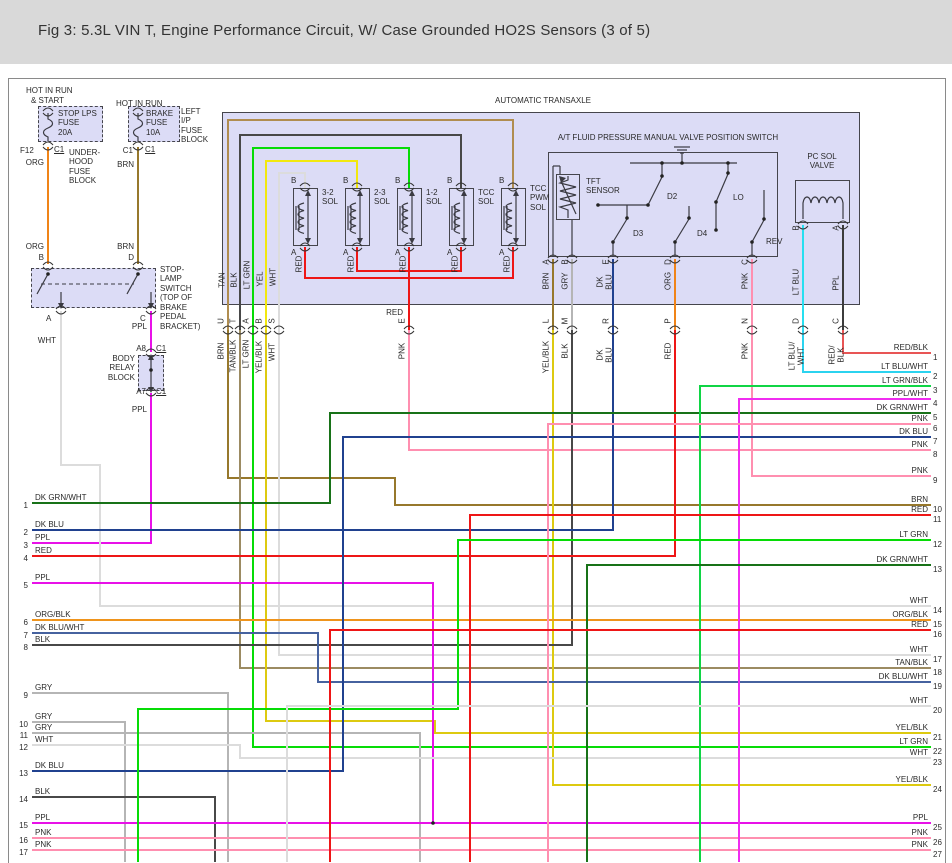  What do you see at coordinates (23, 840) in the screenshot?
I see `left-stub-number: 16` at bounding box center [23, 840].